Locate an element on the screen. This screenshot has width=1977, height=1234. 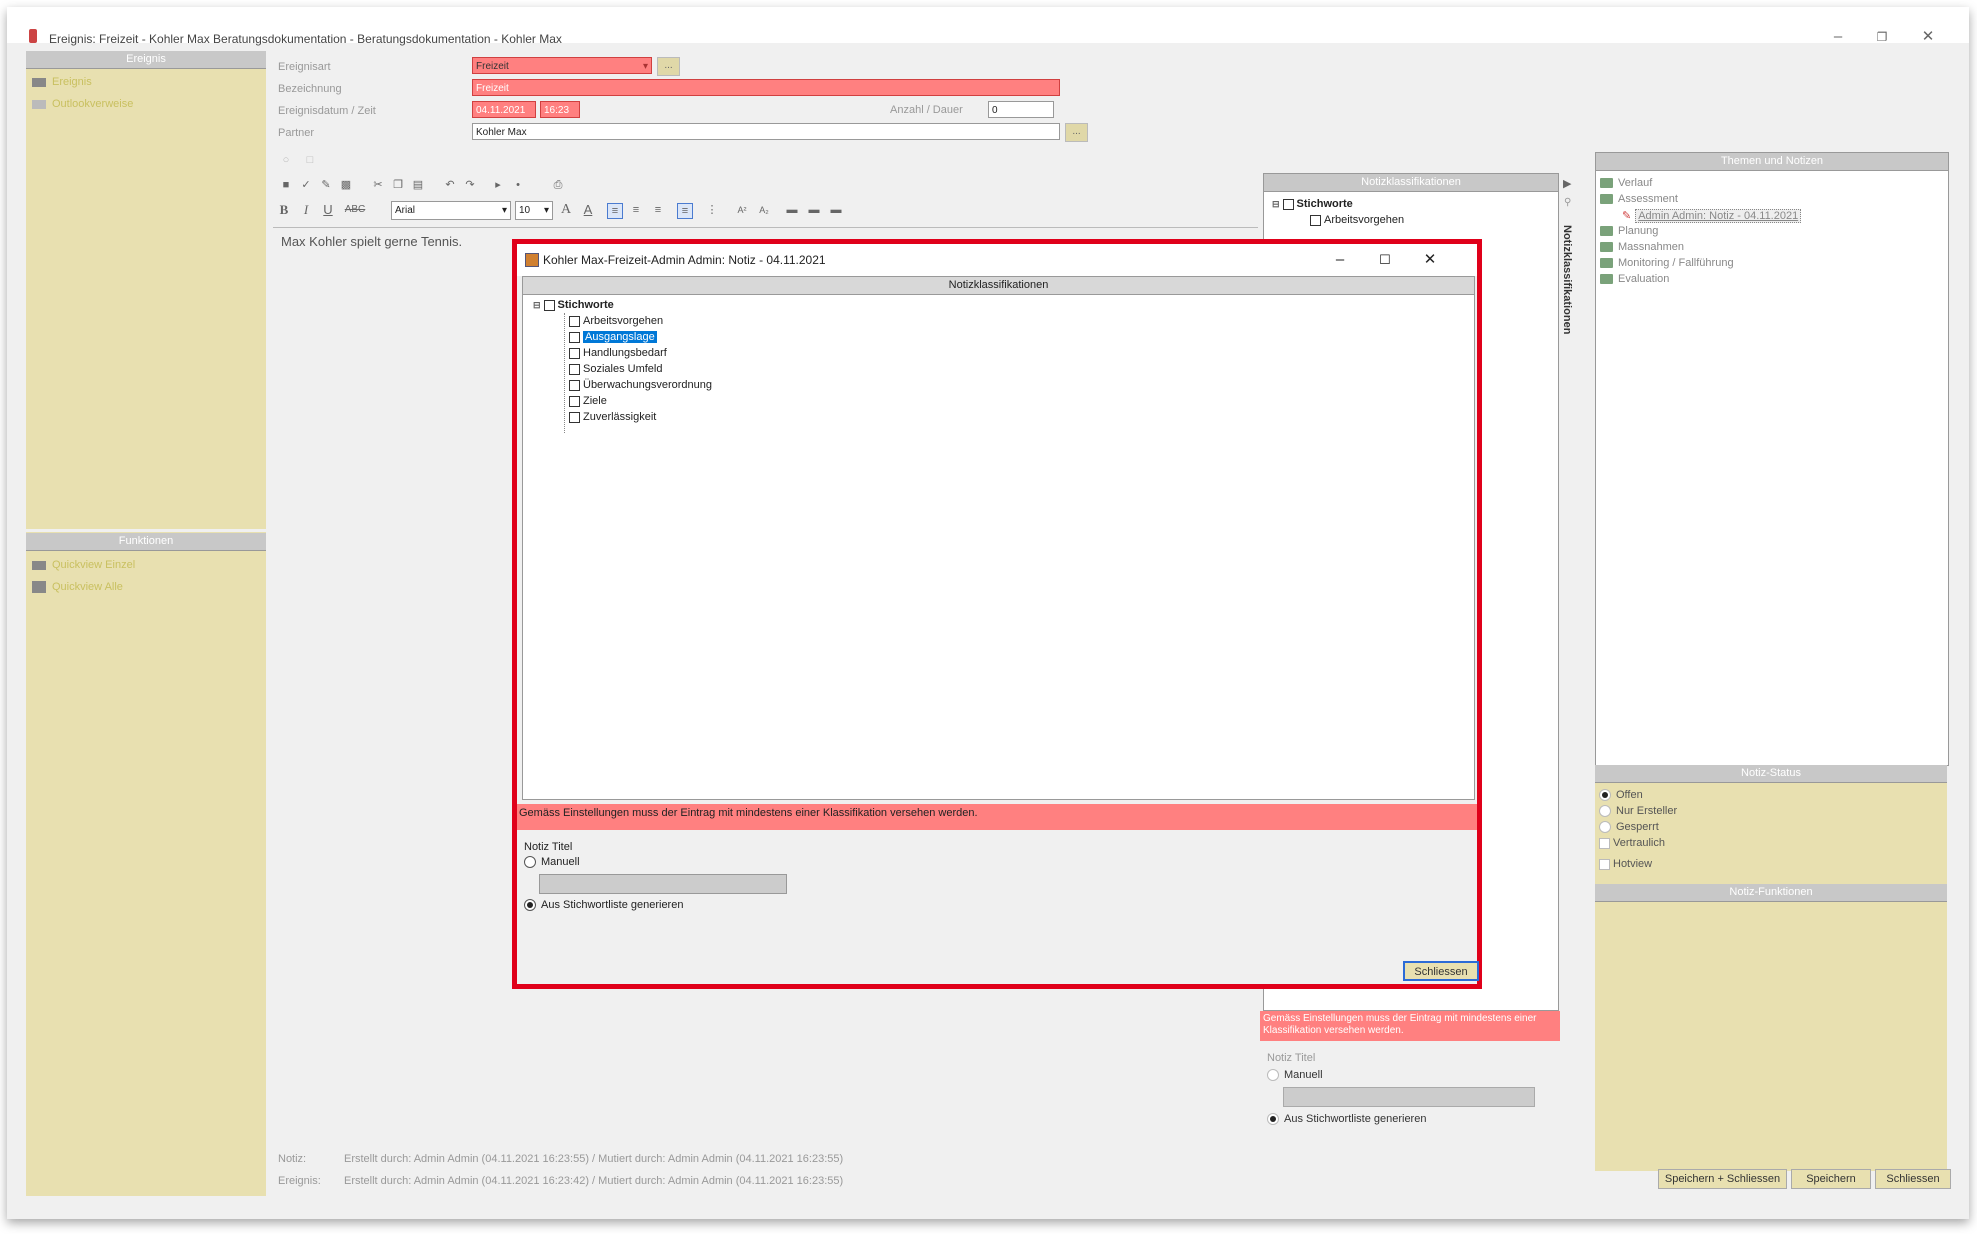
dialog-tree-item-arbeitsvorgehen: Arbeitsvorgehen is located at coordinates (616, 321).